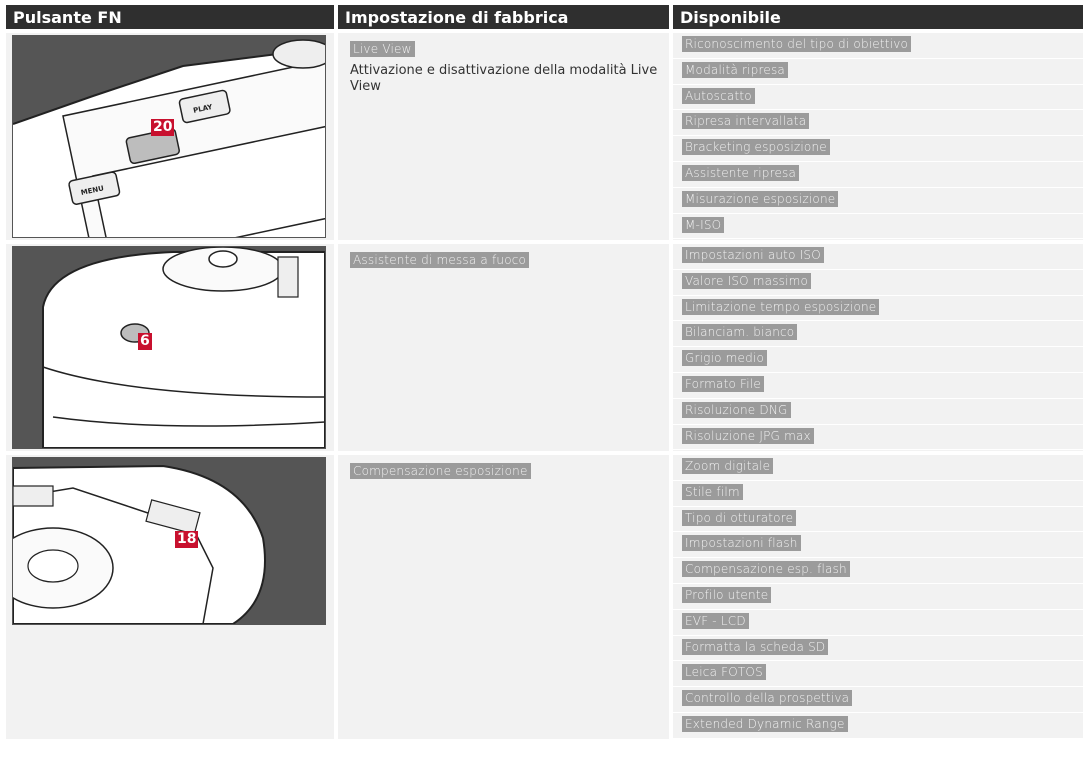 The width and height of the screenshot is (1086, 757). I want to click on header-factory-setting: Impostazione di fabbrica, so click(505, 17).